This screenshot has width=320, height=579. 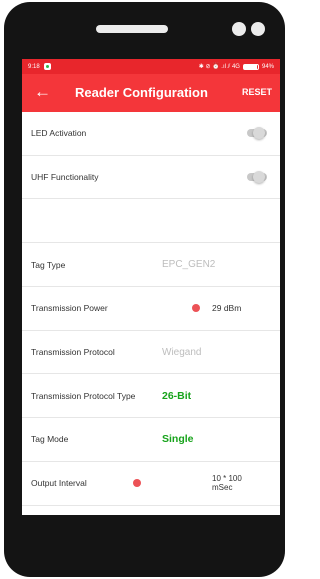 What do you see at coordinates (151, 66) in the screenshot?
I see `status-bar: 9:18 ✱ ⊘ ⏰ .ıl ⫽ 4G 94%` at bounding box center [151, 66].